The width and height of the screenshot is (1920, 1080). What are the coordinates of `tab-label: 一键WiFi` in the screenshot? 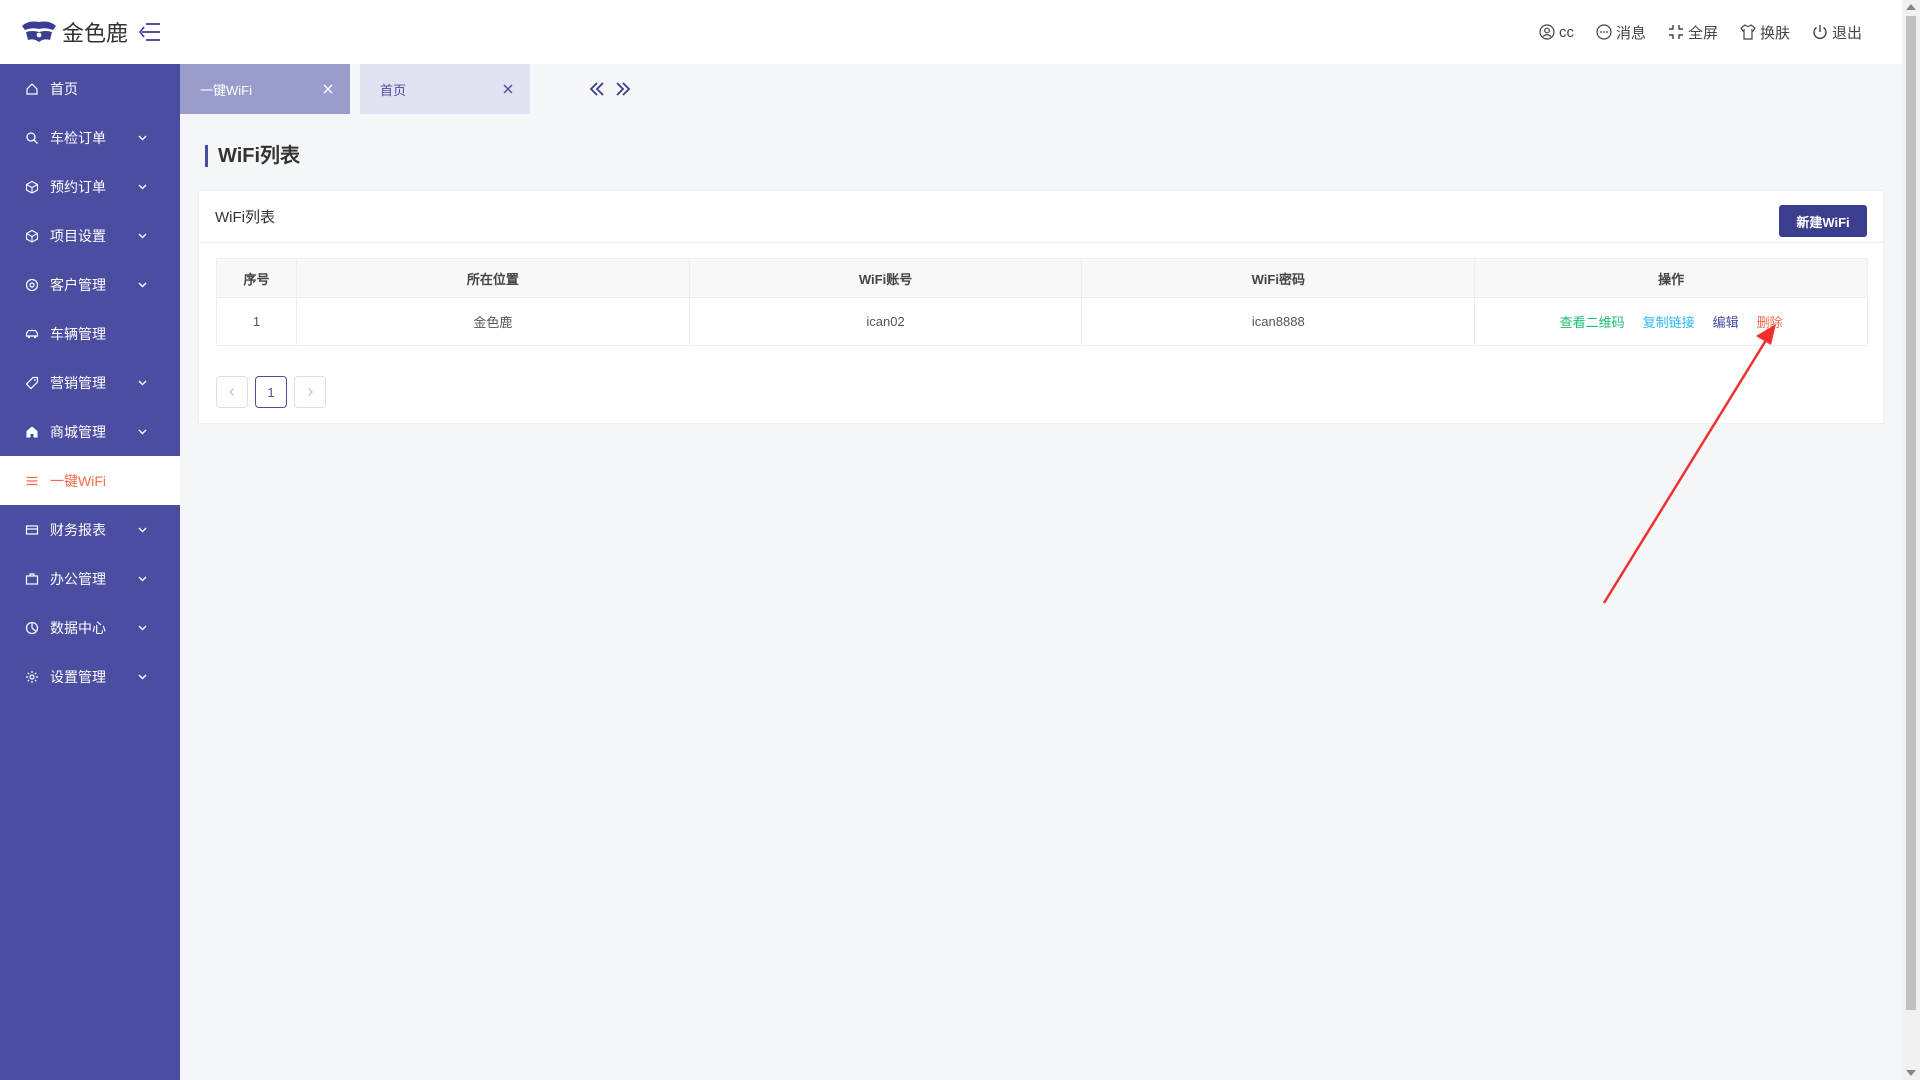 It's located at (226, 90).